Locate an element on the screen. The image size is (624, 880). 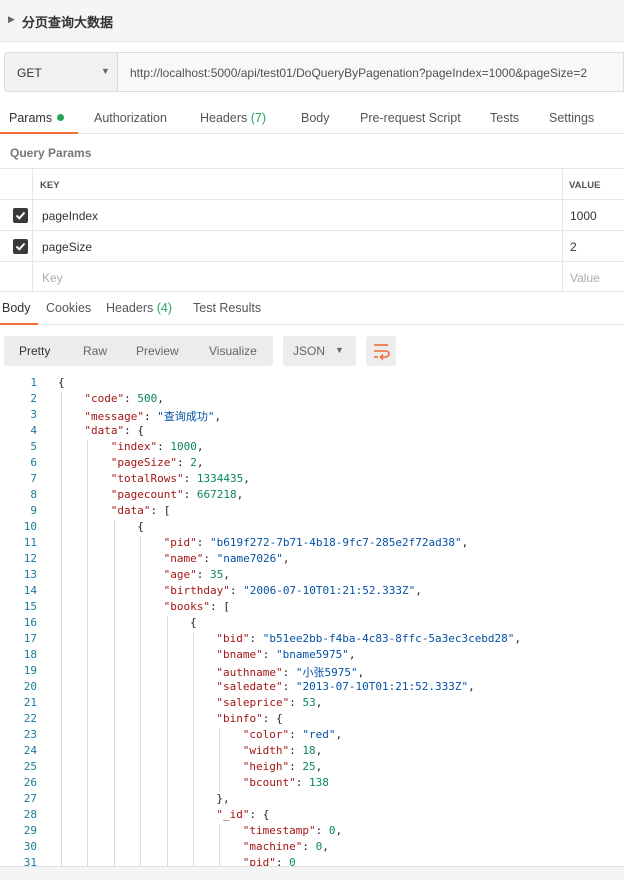
code-token: "totalRows" is located at coordinates (147, 478).